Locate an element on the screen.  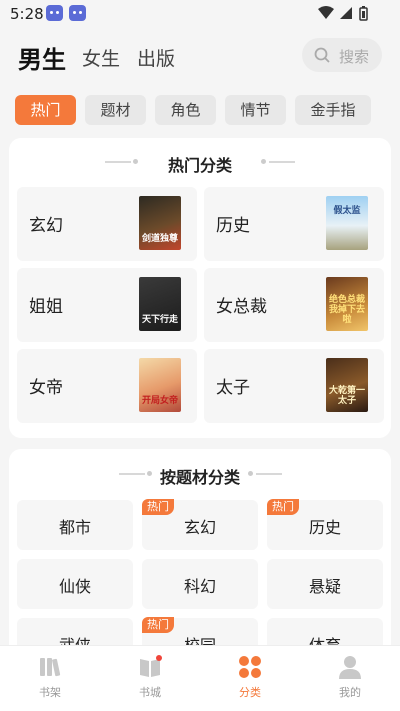
nav-label: 书架 is located at coordinates (50, 692).